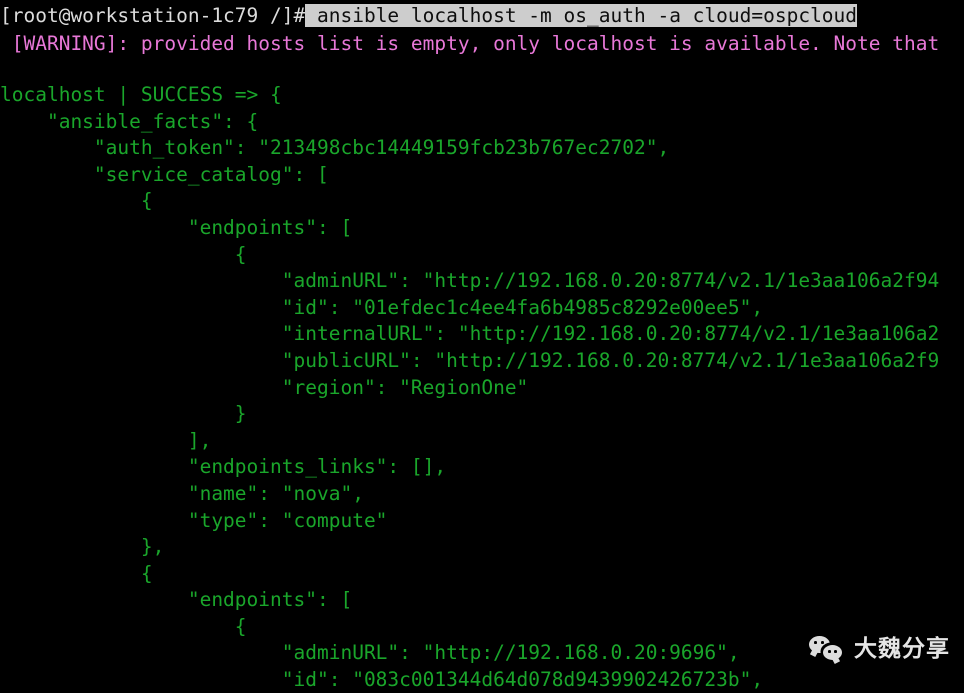  I want to click on shell-prompt: [root@workstation-1c79 /]#, so click(153, 15).